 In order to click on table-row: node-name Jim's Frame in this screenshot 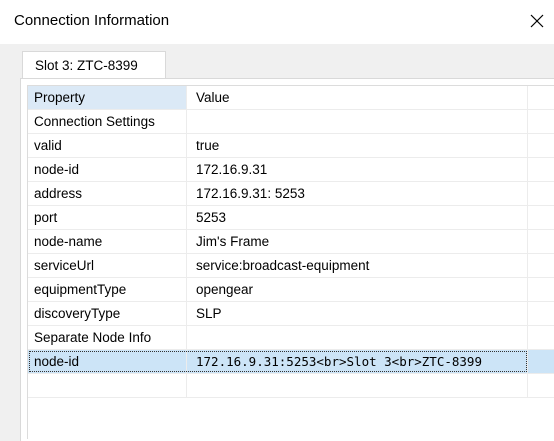, I will do `click(291, 242)`.